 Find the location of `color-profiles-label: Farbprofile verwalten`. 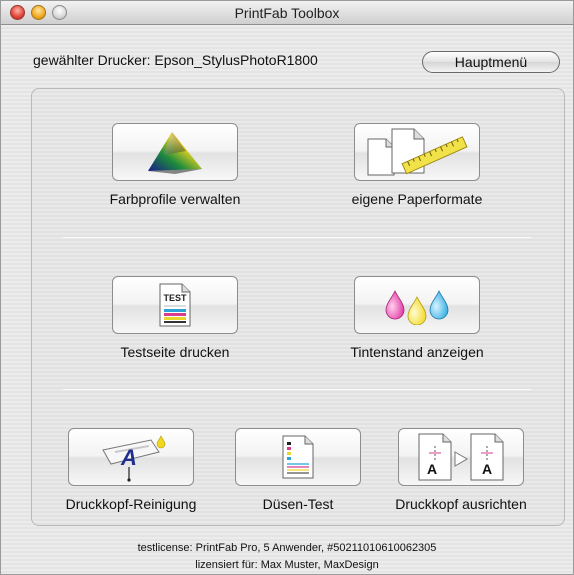

color-profiles-label: Farbprofile verwalten is located at coordinates (175, 199).